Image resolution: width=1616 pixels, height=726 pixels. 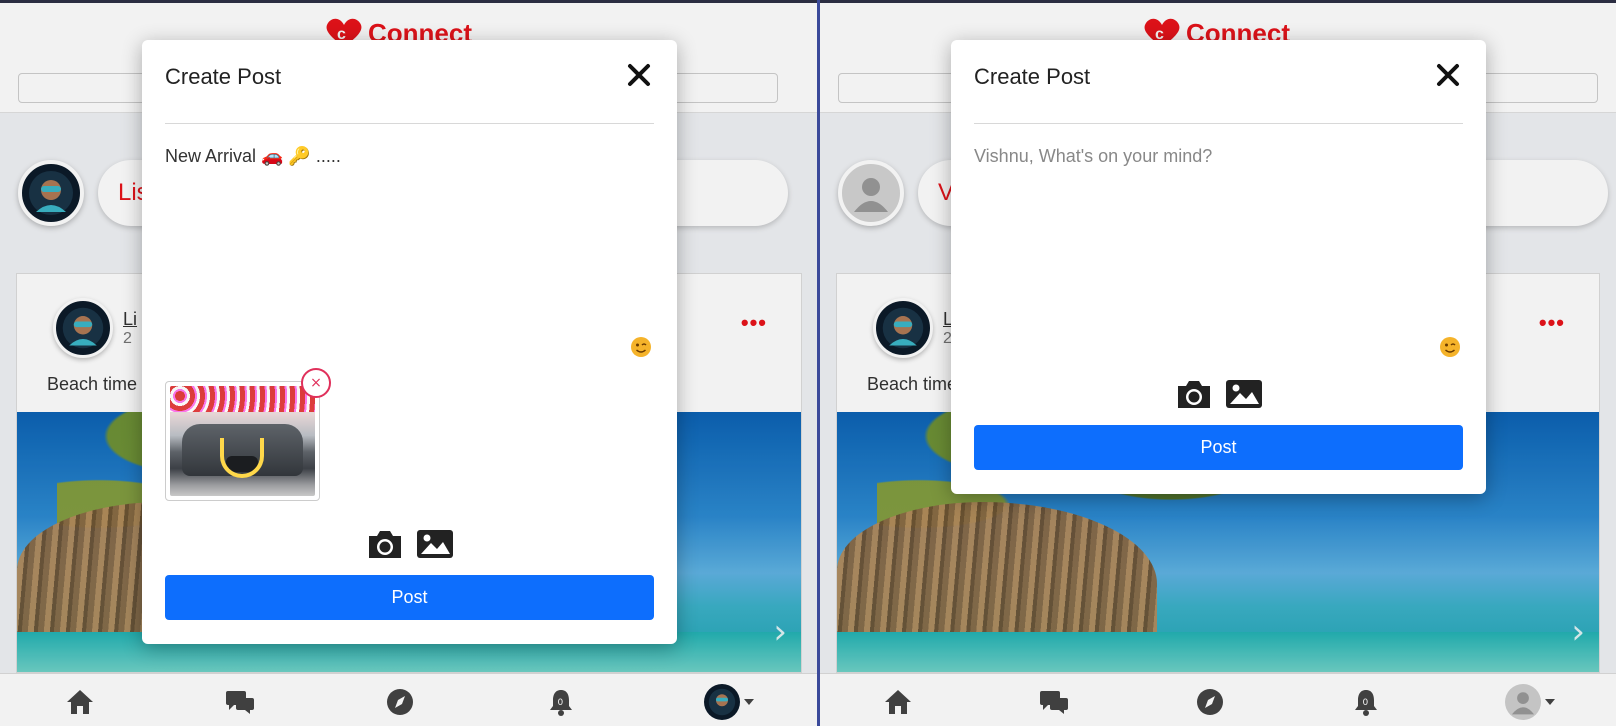 I want to click on flower-decoration, so click(x=242, y=399).